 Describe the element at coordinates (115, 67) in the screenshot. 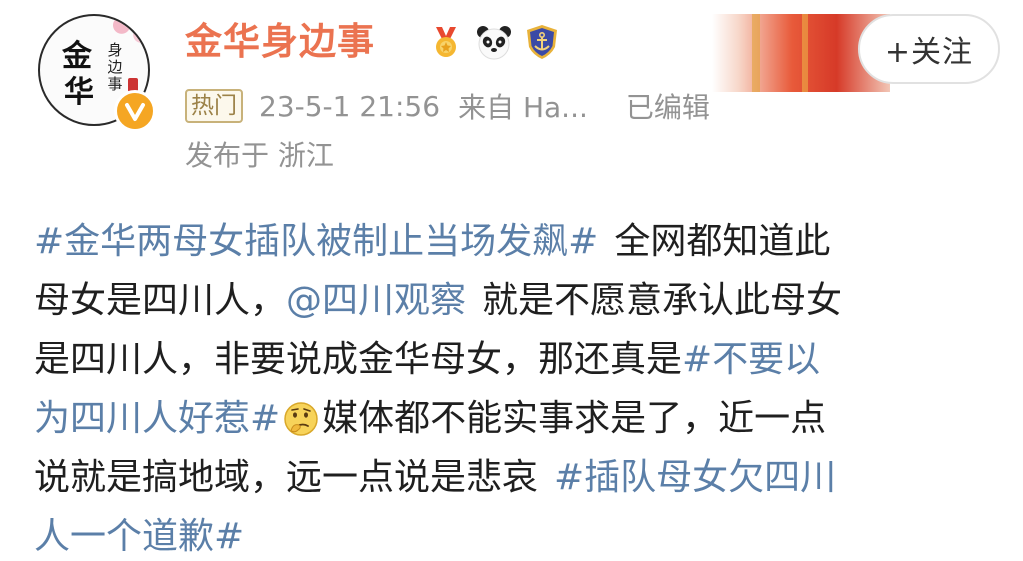

I see `avatar-small-text: 身边事` at that location.